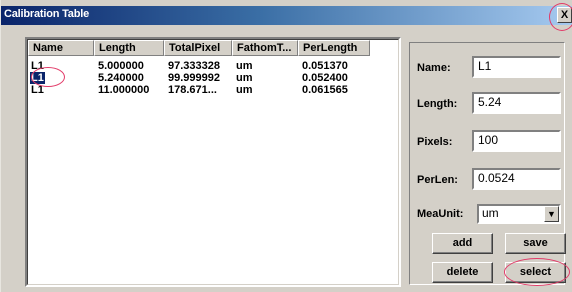 Image resolution: width=572 pixels, height=292 pixels. I want to click on cell-totalpixel: 99.999992, so click(194, 78).